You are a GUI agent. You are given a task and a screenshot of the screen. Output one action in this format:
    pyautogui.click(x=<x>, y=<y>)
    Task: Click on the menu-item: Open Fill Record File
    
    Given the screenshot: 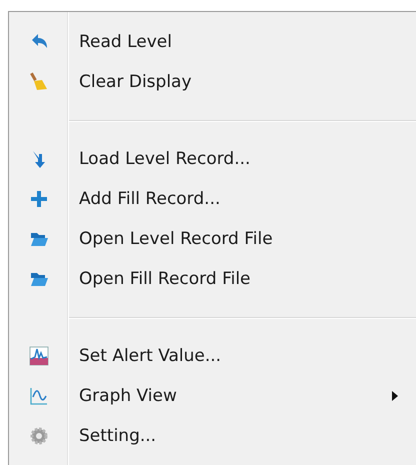 What is the action you would take?
    pyautogui.click(x=165, y=279)
    